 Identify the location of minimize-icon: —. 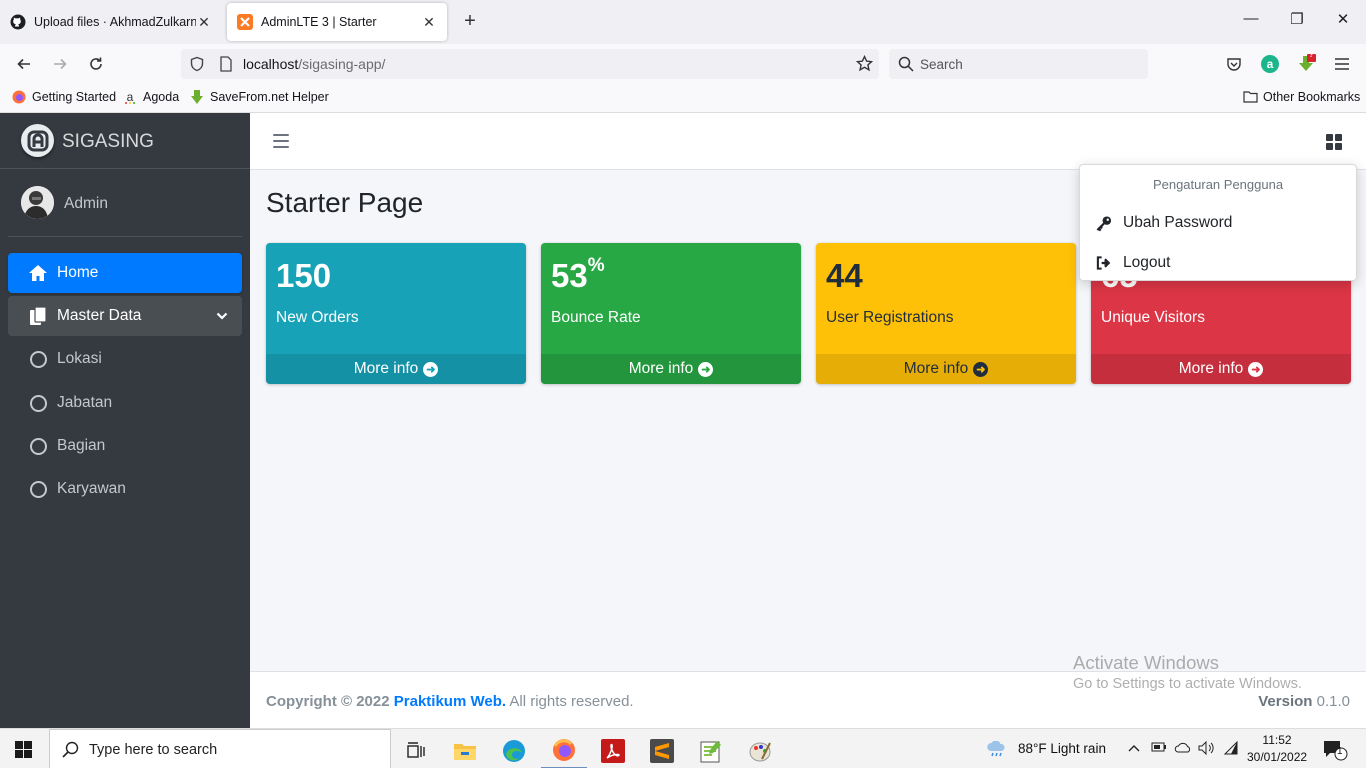
(1251, 18).